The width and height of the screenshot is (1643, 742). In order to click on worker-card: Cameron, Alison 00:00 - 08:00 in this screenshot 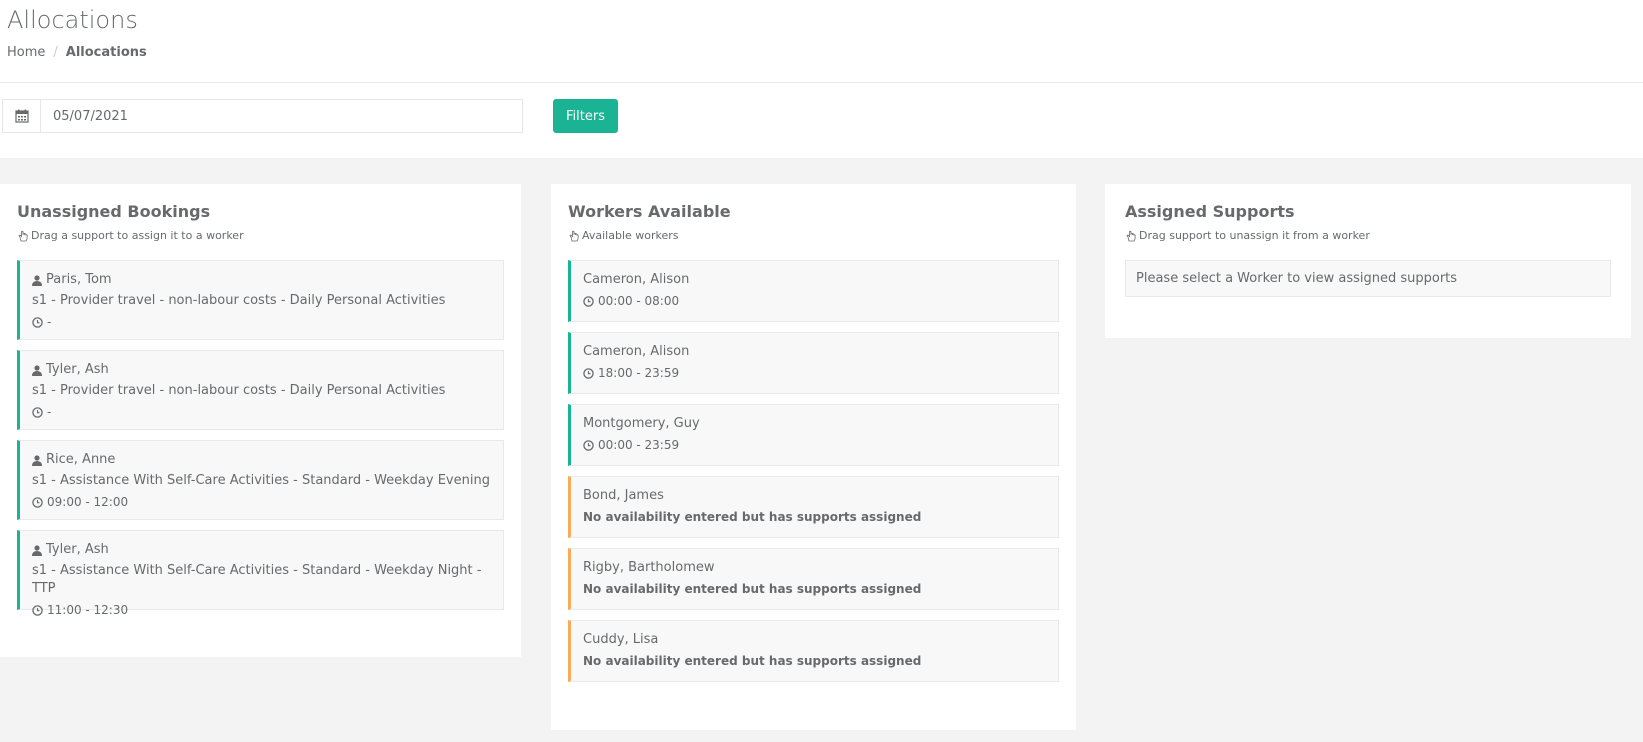, I will do `click(813, 291)`.